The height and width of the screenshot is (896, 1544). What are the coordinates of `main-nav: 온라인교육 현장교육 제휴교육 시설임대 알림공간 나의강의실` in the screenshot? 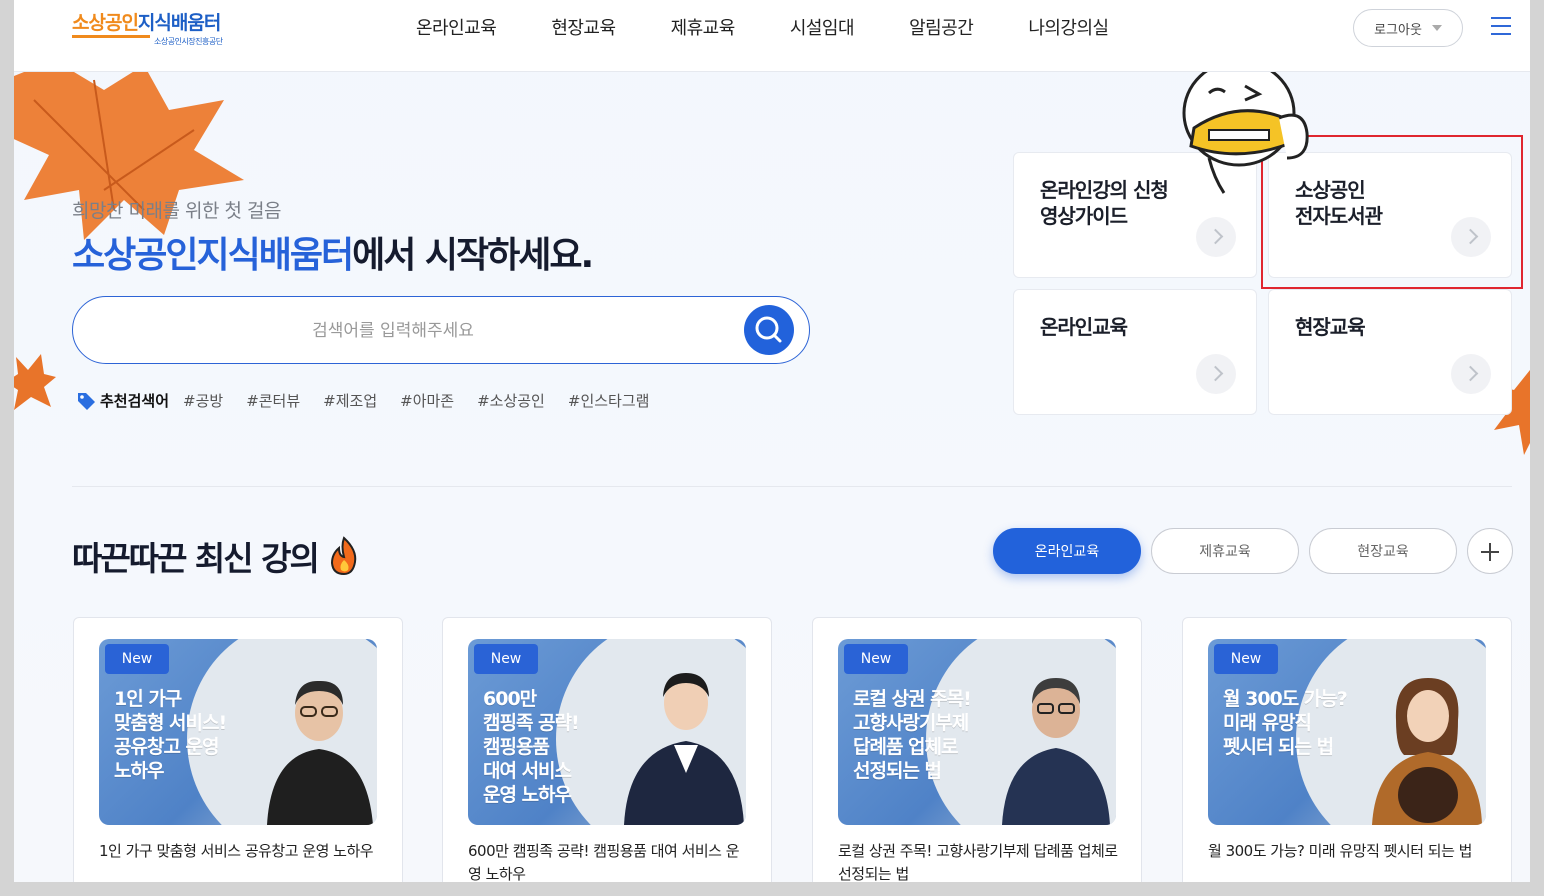 It's located at (790, 27).